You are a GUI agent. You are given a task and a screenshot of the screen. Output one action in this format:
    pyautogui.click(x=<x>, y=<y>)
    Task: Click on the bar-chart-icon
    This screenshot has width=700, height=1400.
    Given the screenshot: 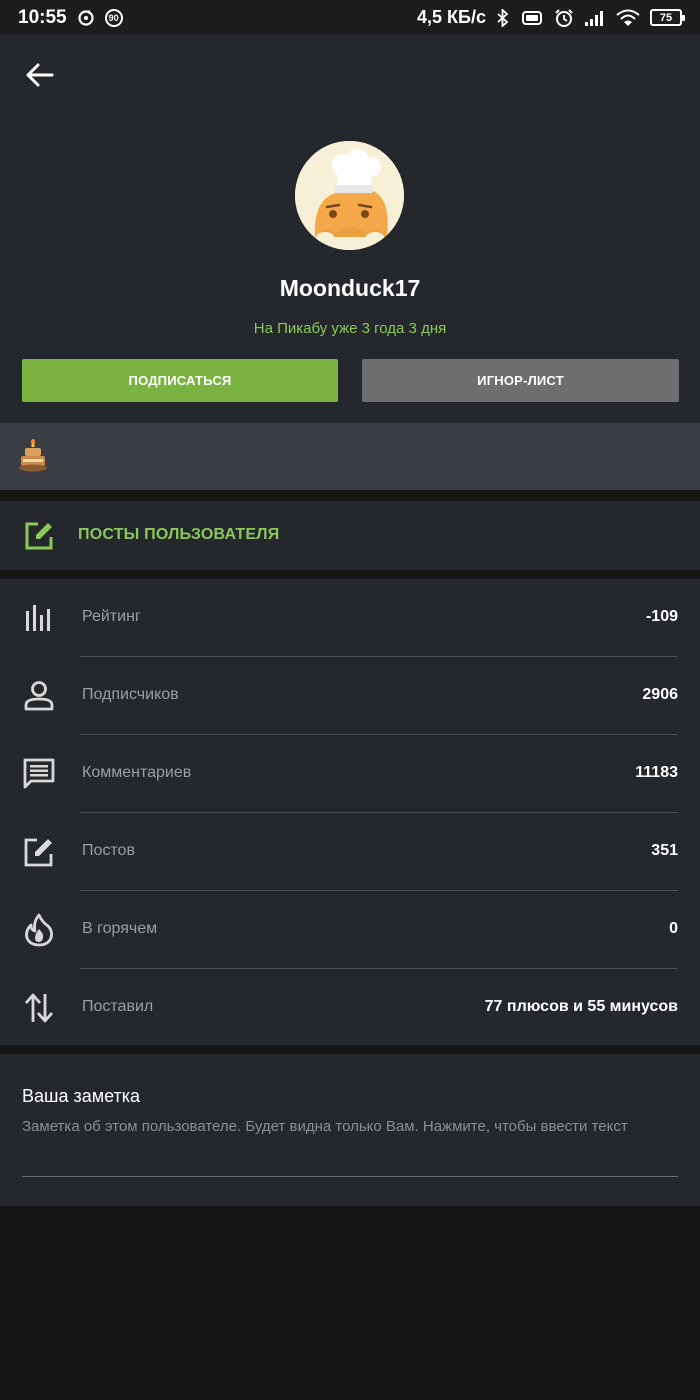 What is the action you would take?
    pyautogui.click(x=38, y=618)
    